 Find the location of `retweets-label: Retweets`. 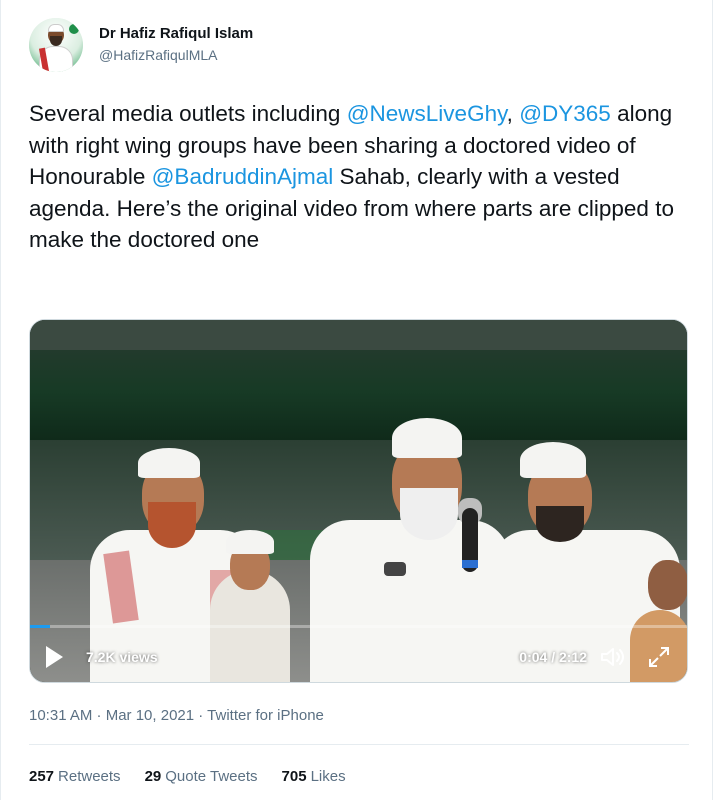

retweets-label: Retweets is located at coordinates (89, 776).